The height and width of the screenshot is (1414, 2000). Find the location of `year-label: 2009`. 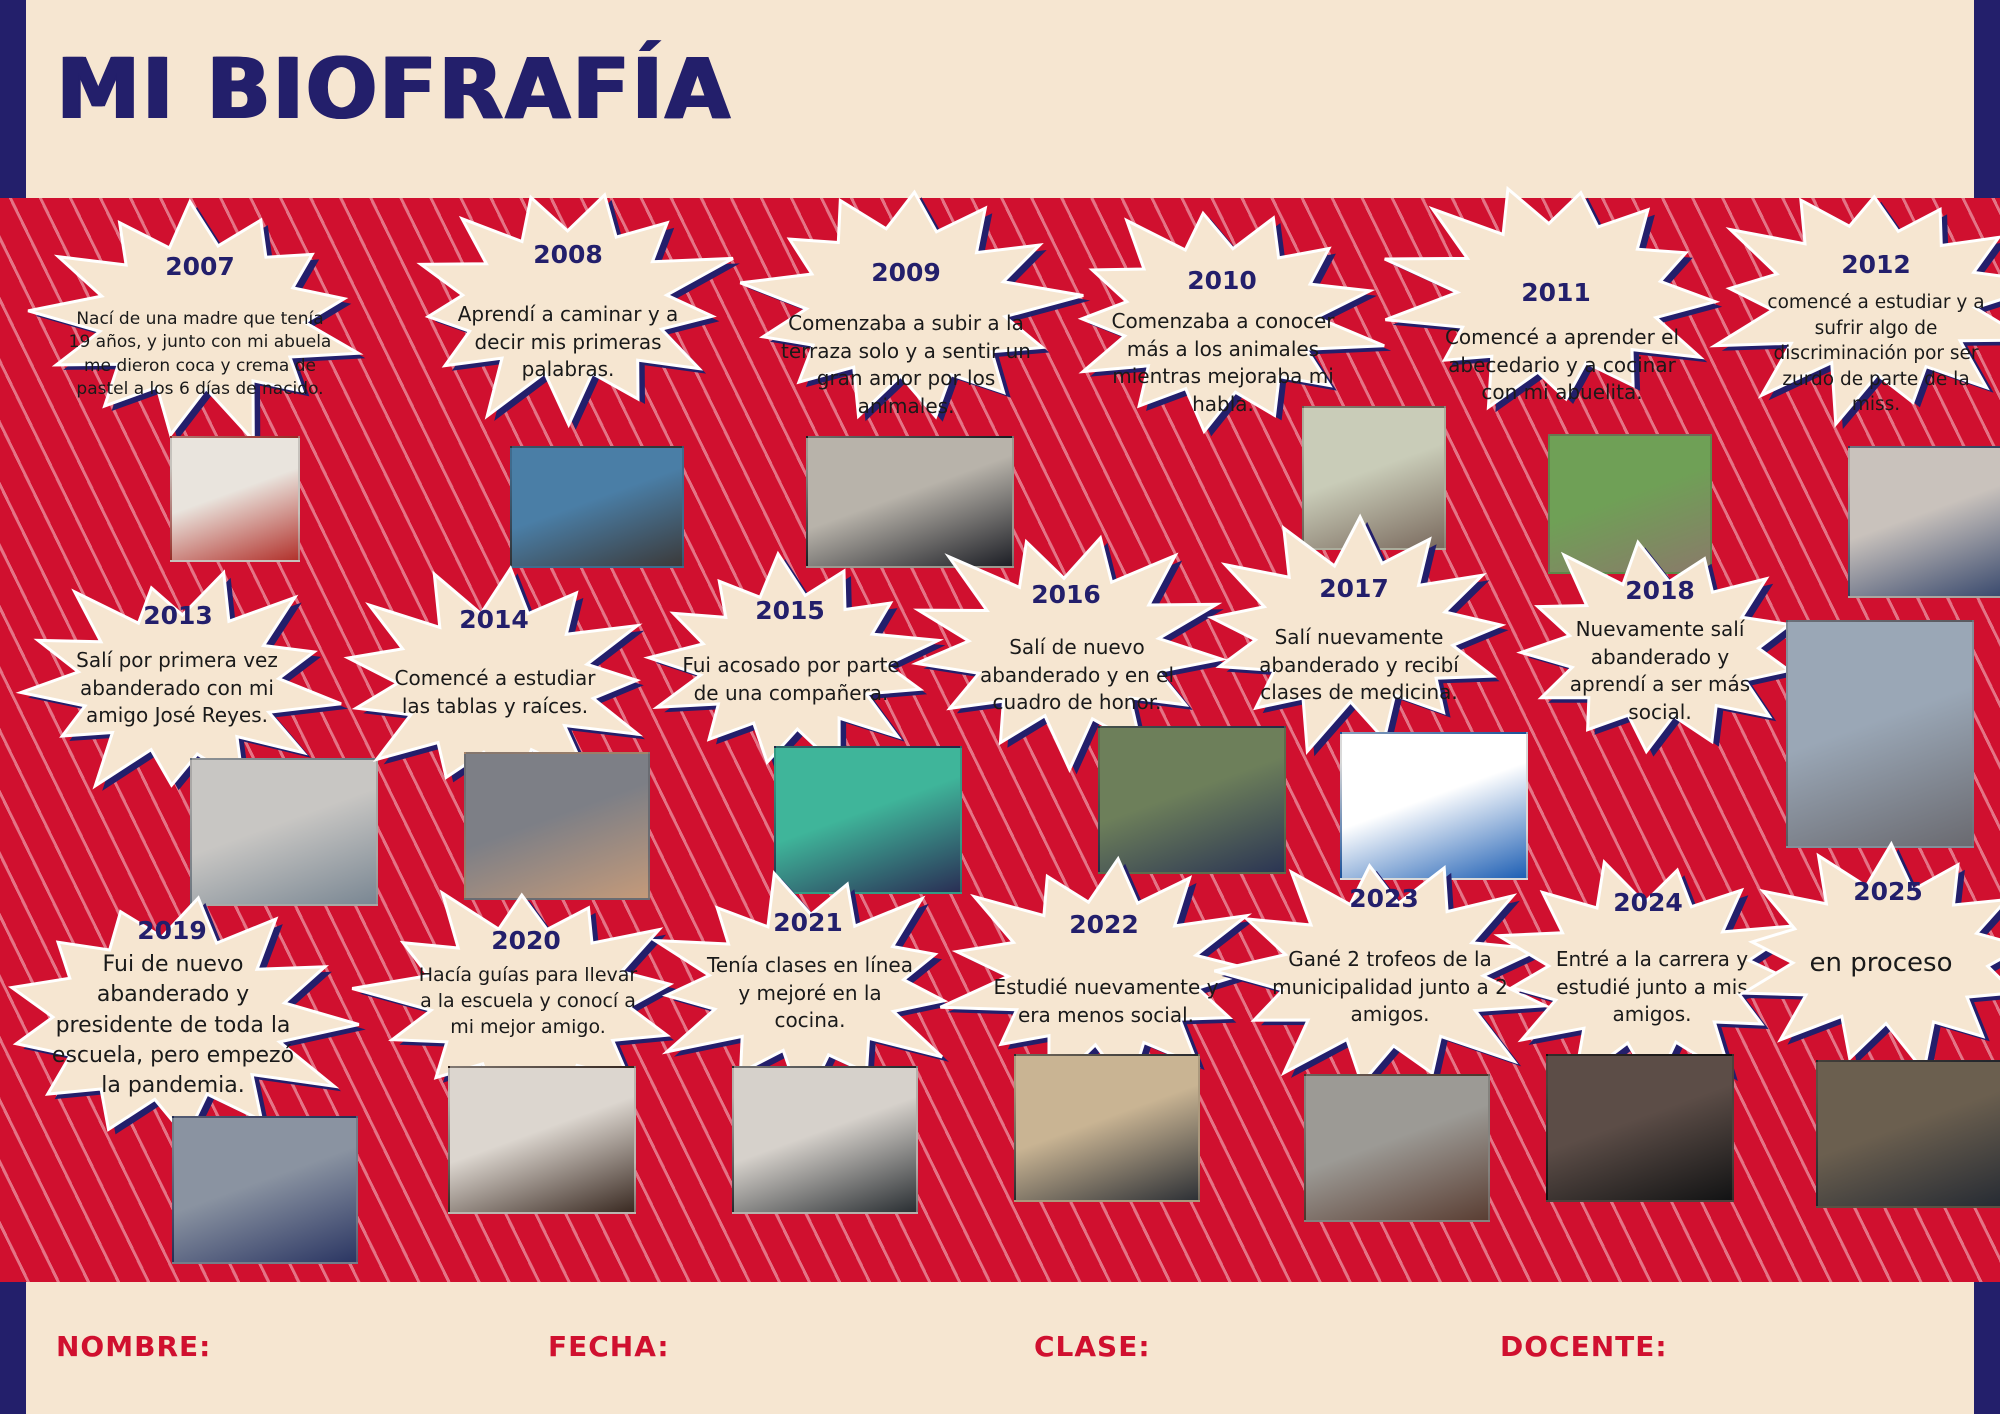

year-label: 2009 is located at coordinates (906, 272).